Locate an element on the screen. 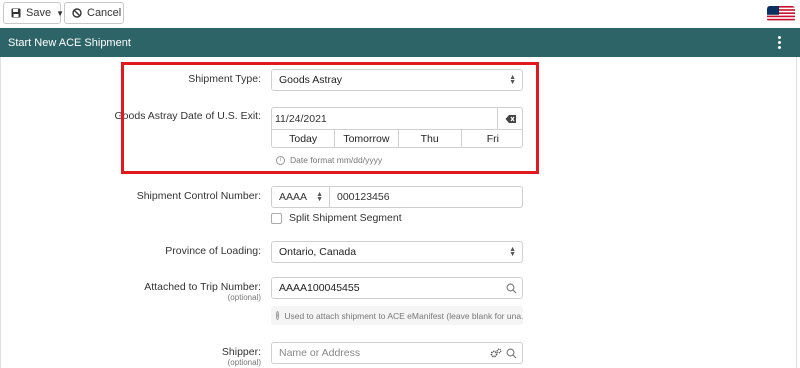 The width and height of the screenshot is (800, 368). trip-number-optional: (optional) is located at coordinates (244, 297).